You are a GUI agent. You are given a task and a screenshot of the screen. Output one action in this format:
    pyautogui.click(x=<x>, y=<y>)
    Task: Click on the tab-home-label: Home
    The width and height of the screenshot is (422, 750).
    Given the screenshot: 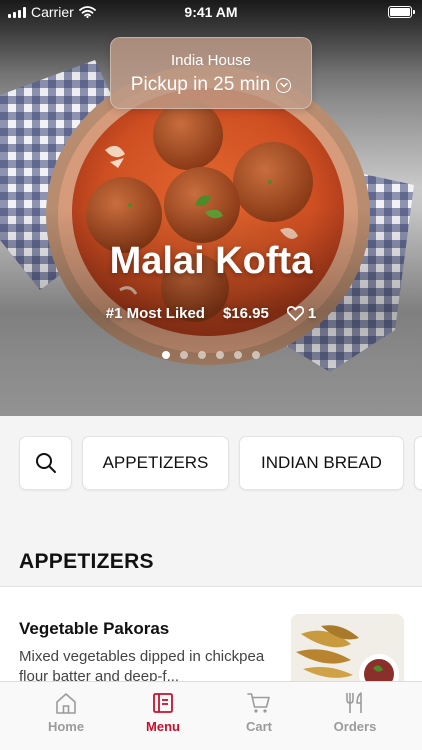 What is the action you would take?
    pyautogui.click(x=66, y=726)
    